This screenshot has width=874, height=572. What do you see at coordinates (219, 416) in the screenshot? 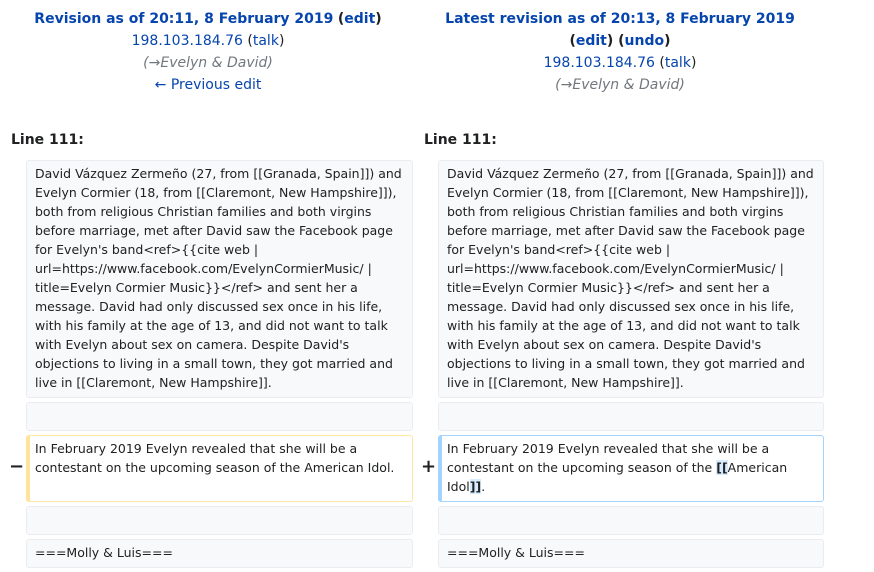
I see `context-empty-left` at bounding box center [219, 416].